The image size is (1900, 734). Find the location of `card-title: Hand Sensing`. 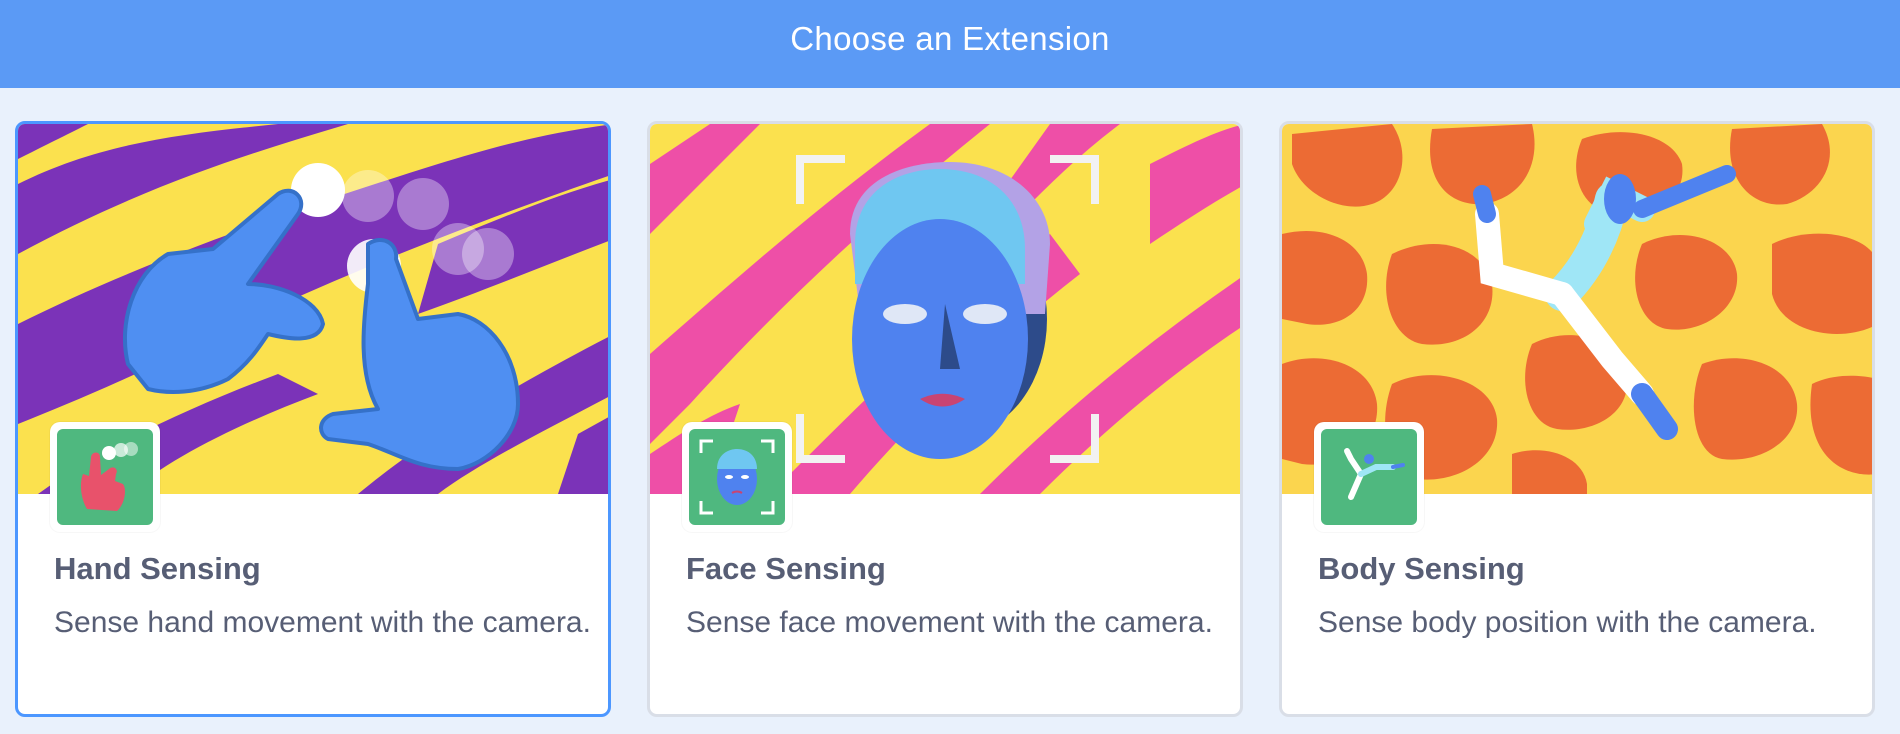

card-title: Hand Sensing is located at coordinates (157, 568).